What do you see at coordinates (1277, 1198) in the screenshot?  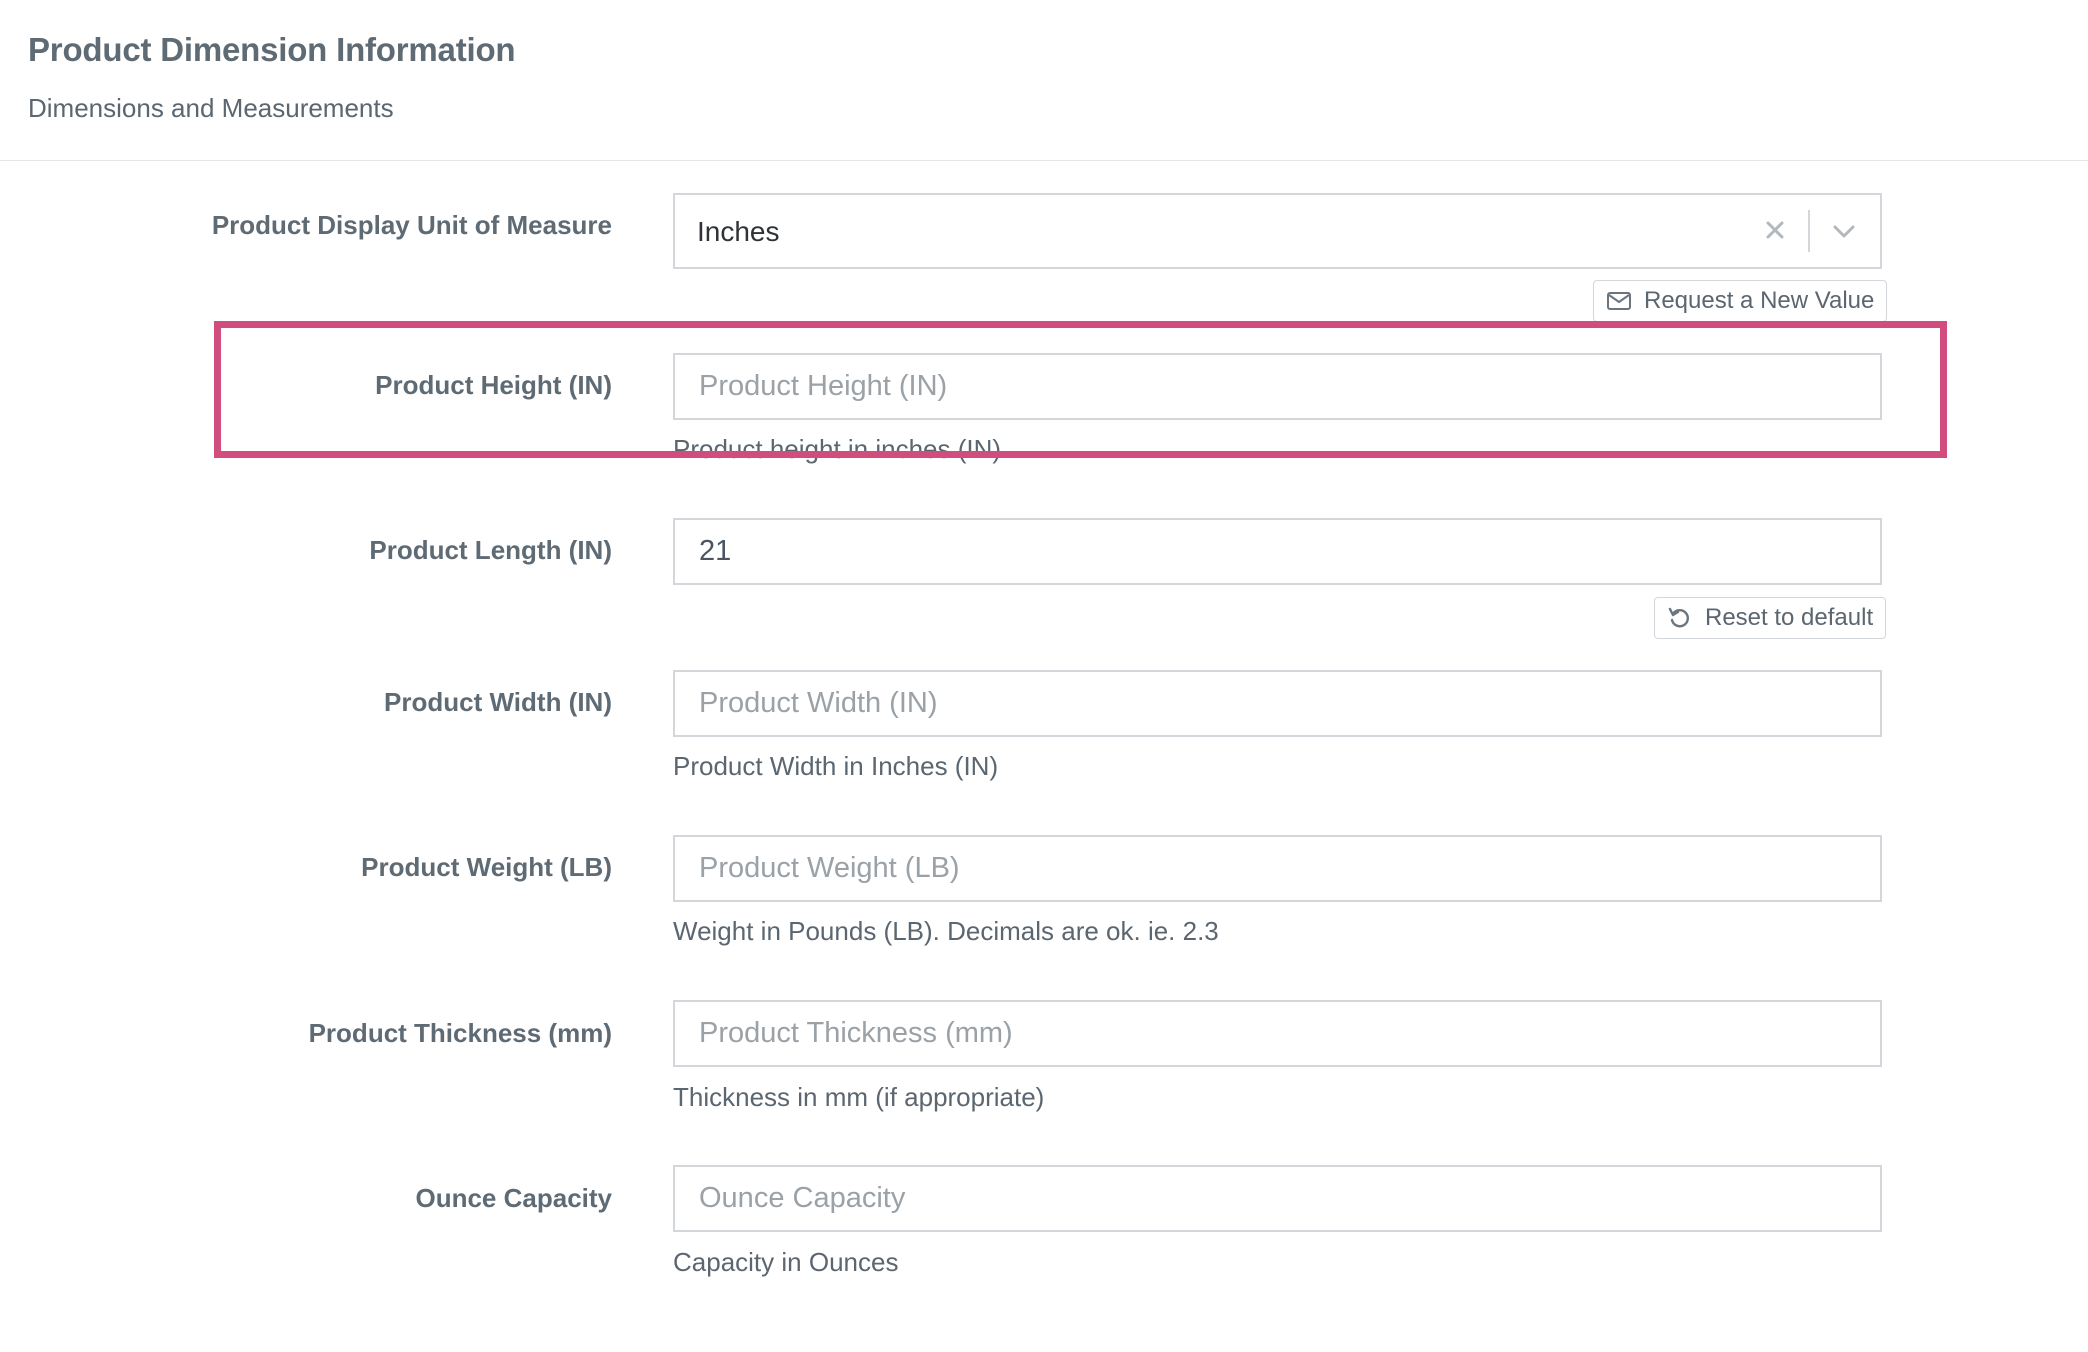 I see `ounce-capacity-input` at bounding box center [1277, 1198].